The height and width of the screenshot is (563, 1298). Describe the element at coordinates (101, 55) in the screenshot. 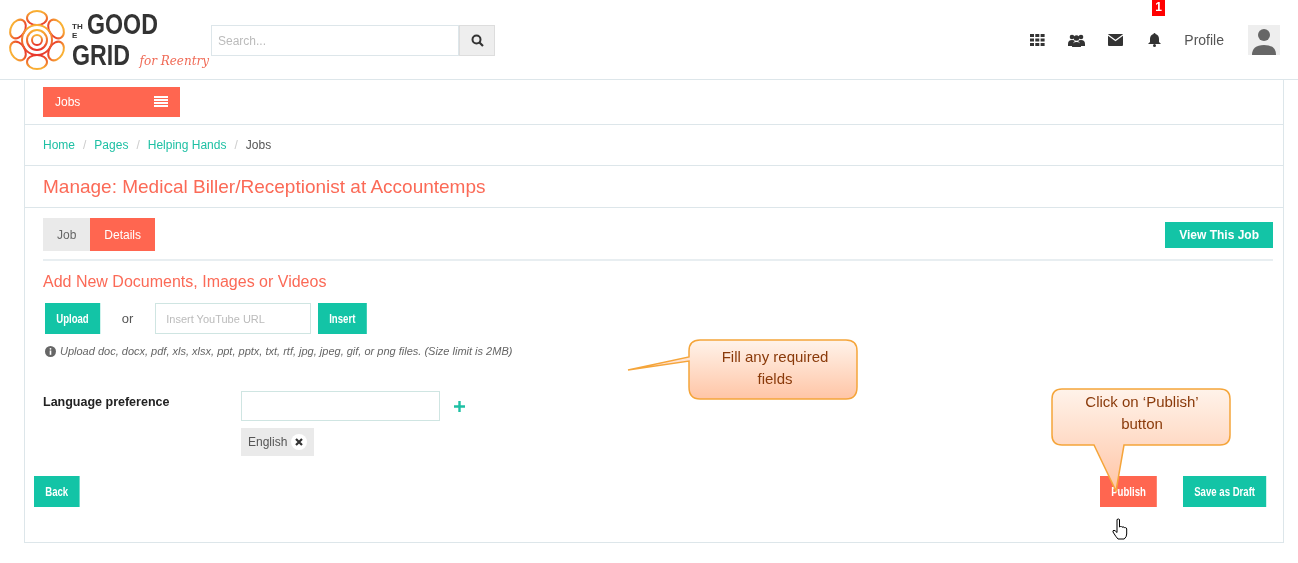

I see `logo-text: GRID` at that location.